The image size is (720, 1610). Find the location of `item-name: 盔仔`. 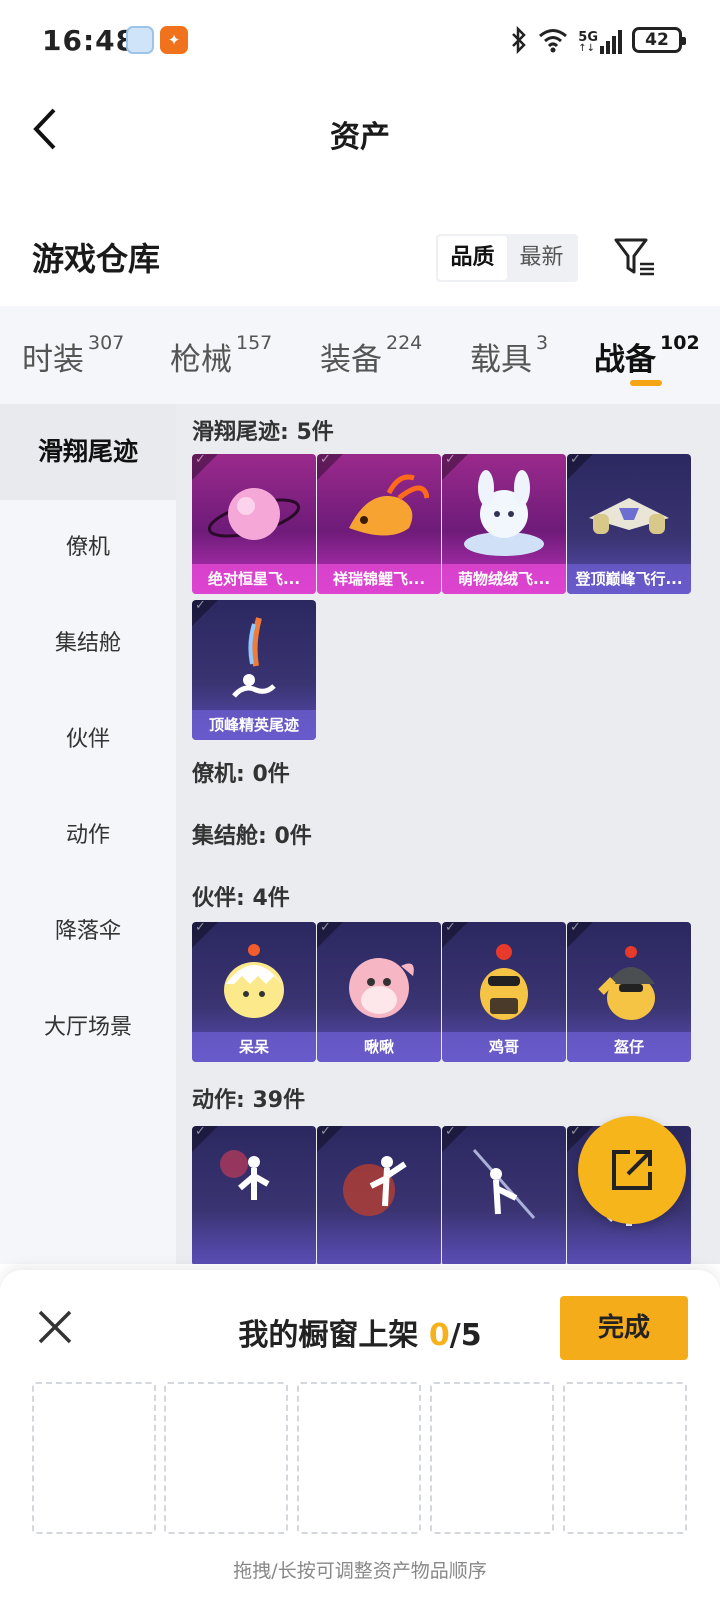

item-name: 盔仔 is located at coordinates (629, 1047).